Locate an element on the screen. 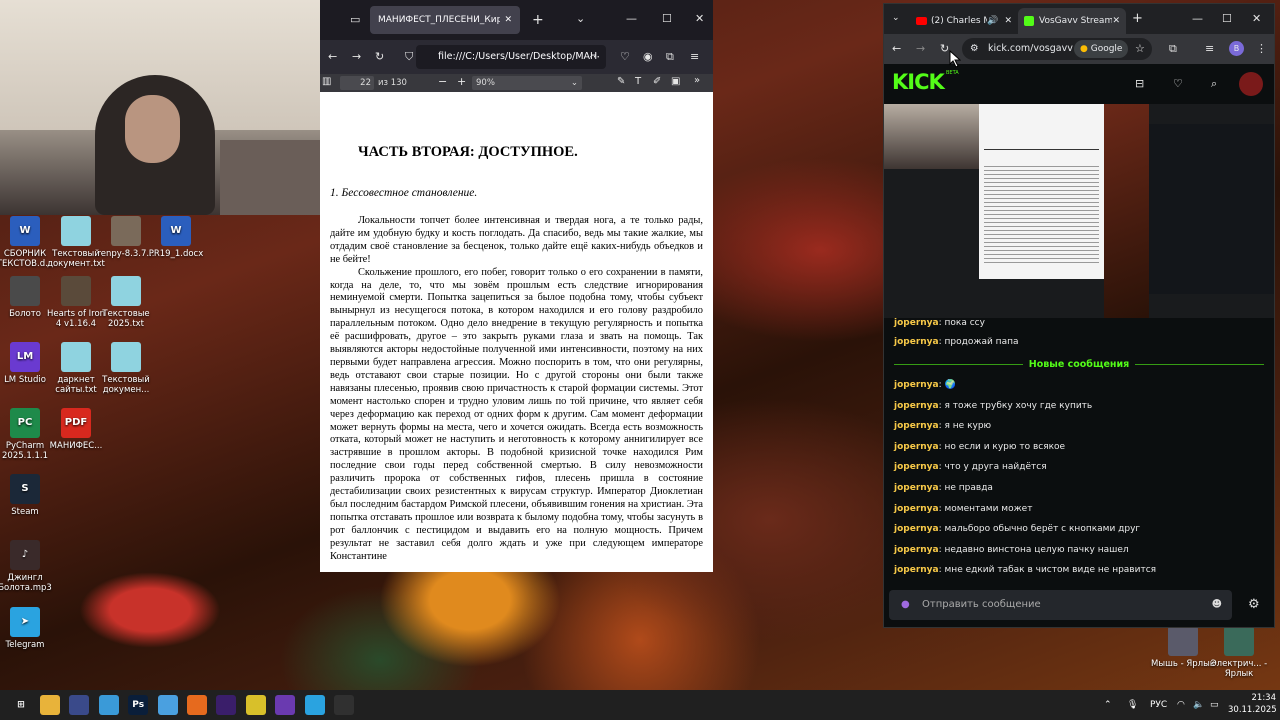  language-indicator: РУС is located at coordinates (1158, 705).